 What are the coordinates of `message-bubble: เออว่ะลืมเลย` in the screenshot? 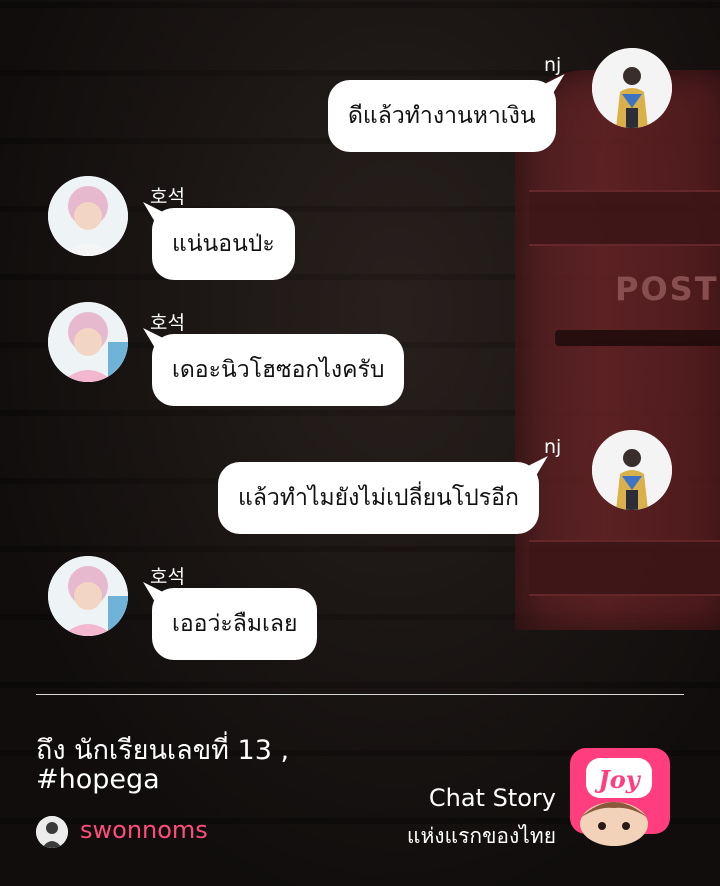 It's located at (235, 624).